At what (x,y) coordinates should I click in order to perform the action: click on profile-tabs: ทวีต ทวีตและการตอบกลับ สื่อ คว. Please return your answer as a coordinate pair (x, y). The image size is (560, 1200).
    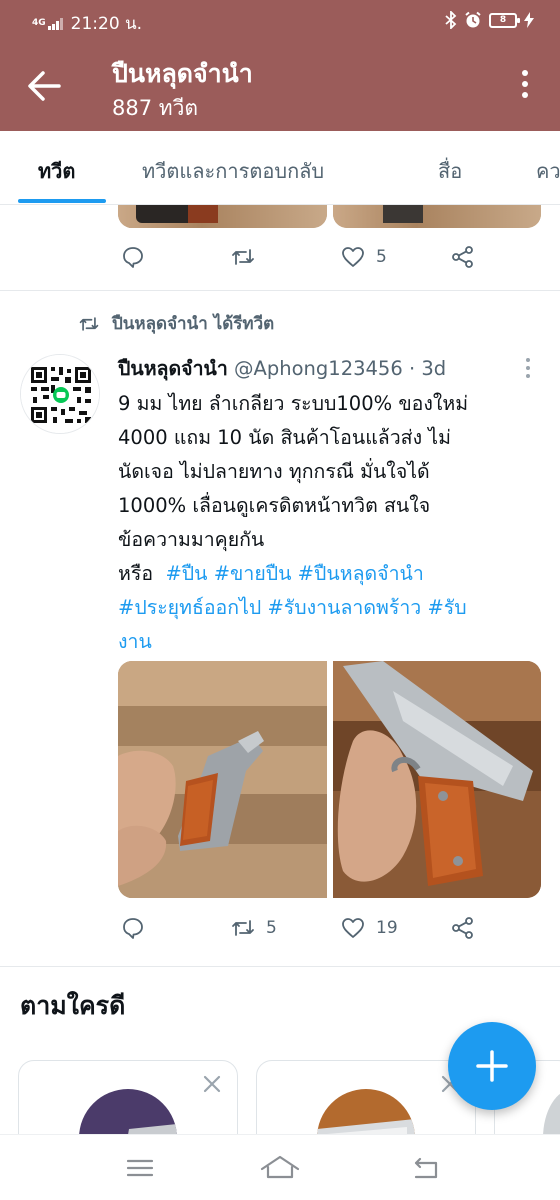
    Looking at the image, I should click on (280, 168).